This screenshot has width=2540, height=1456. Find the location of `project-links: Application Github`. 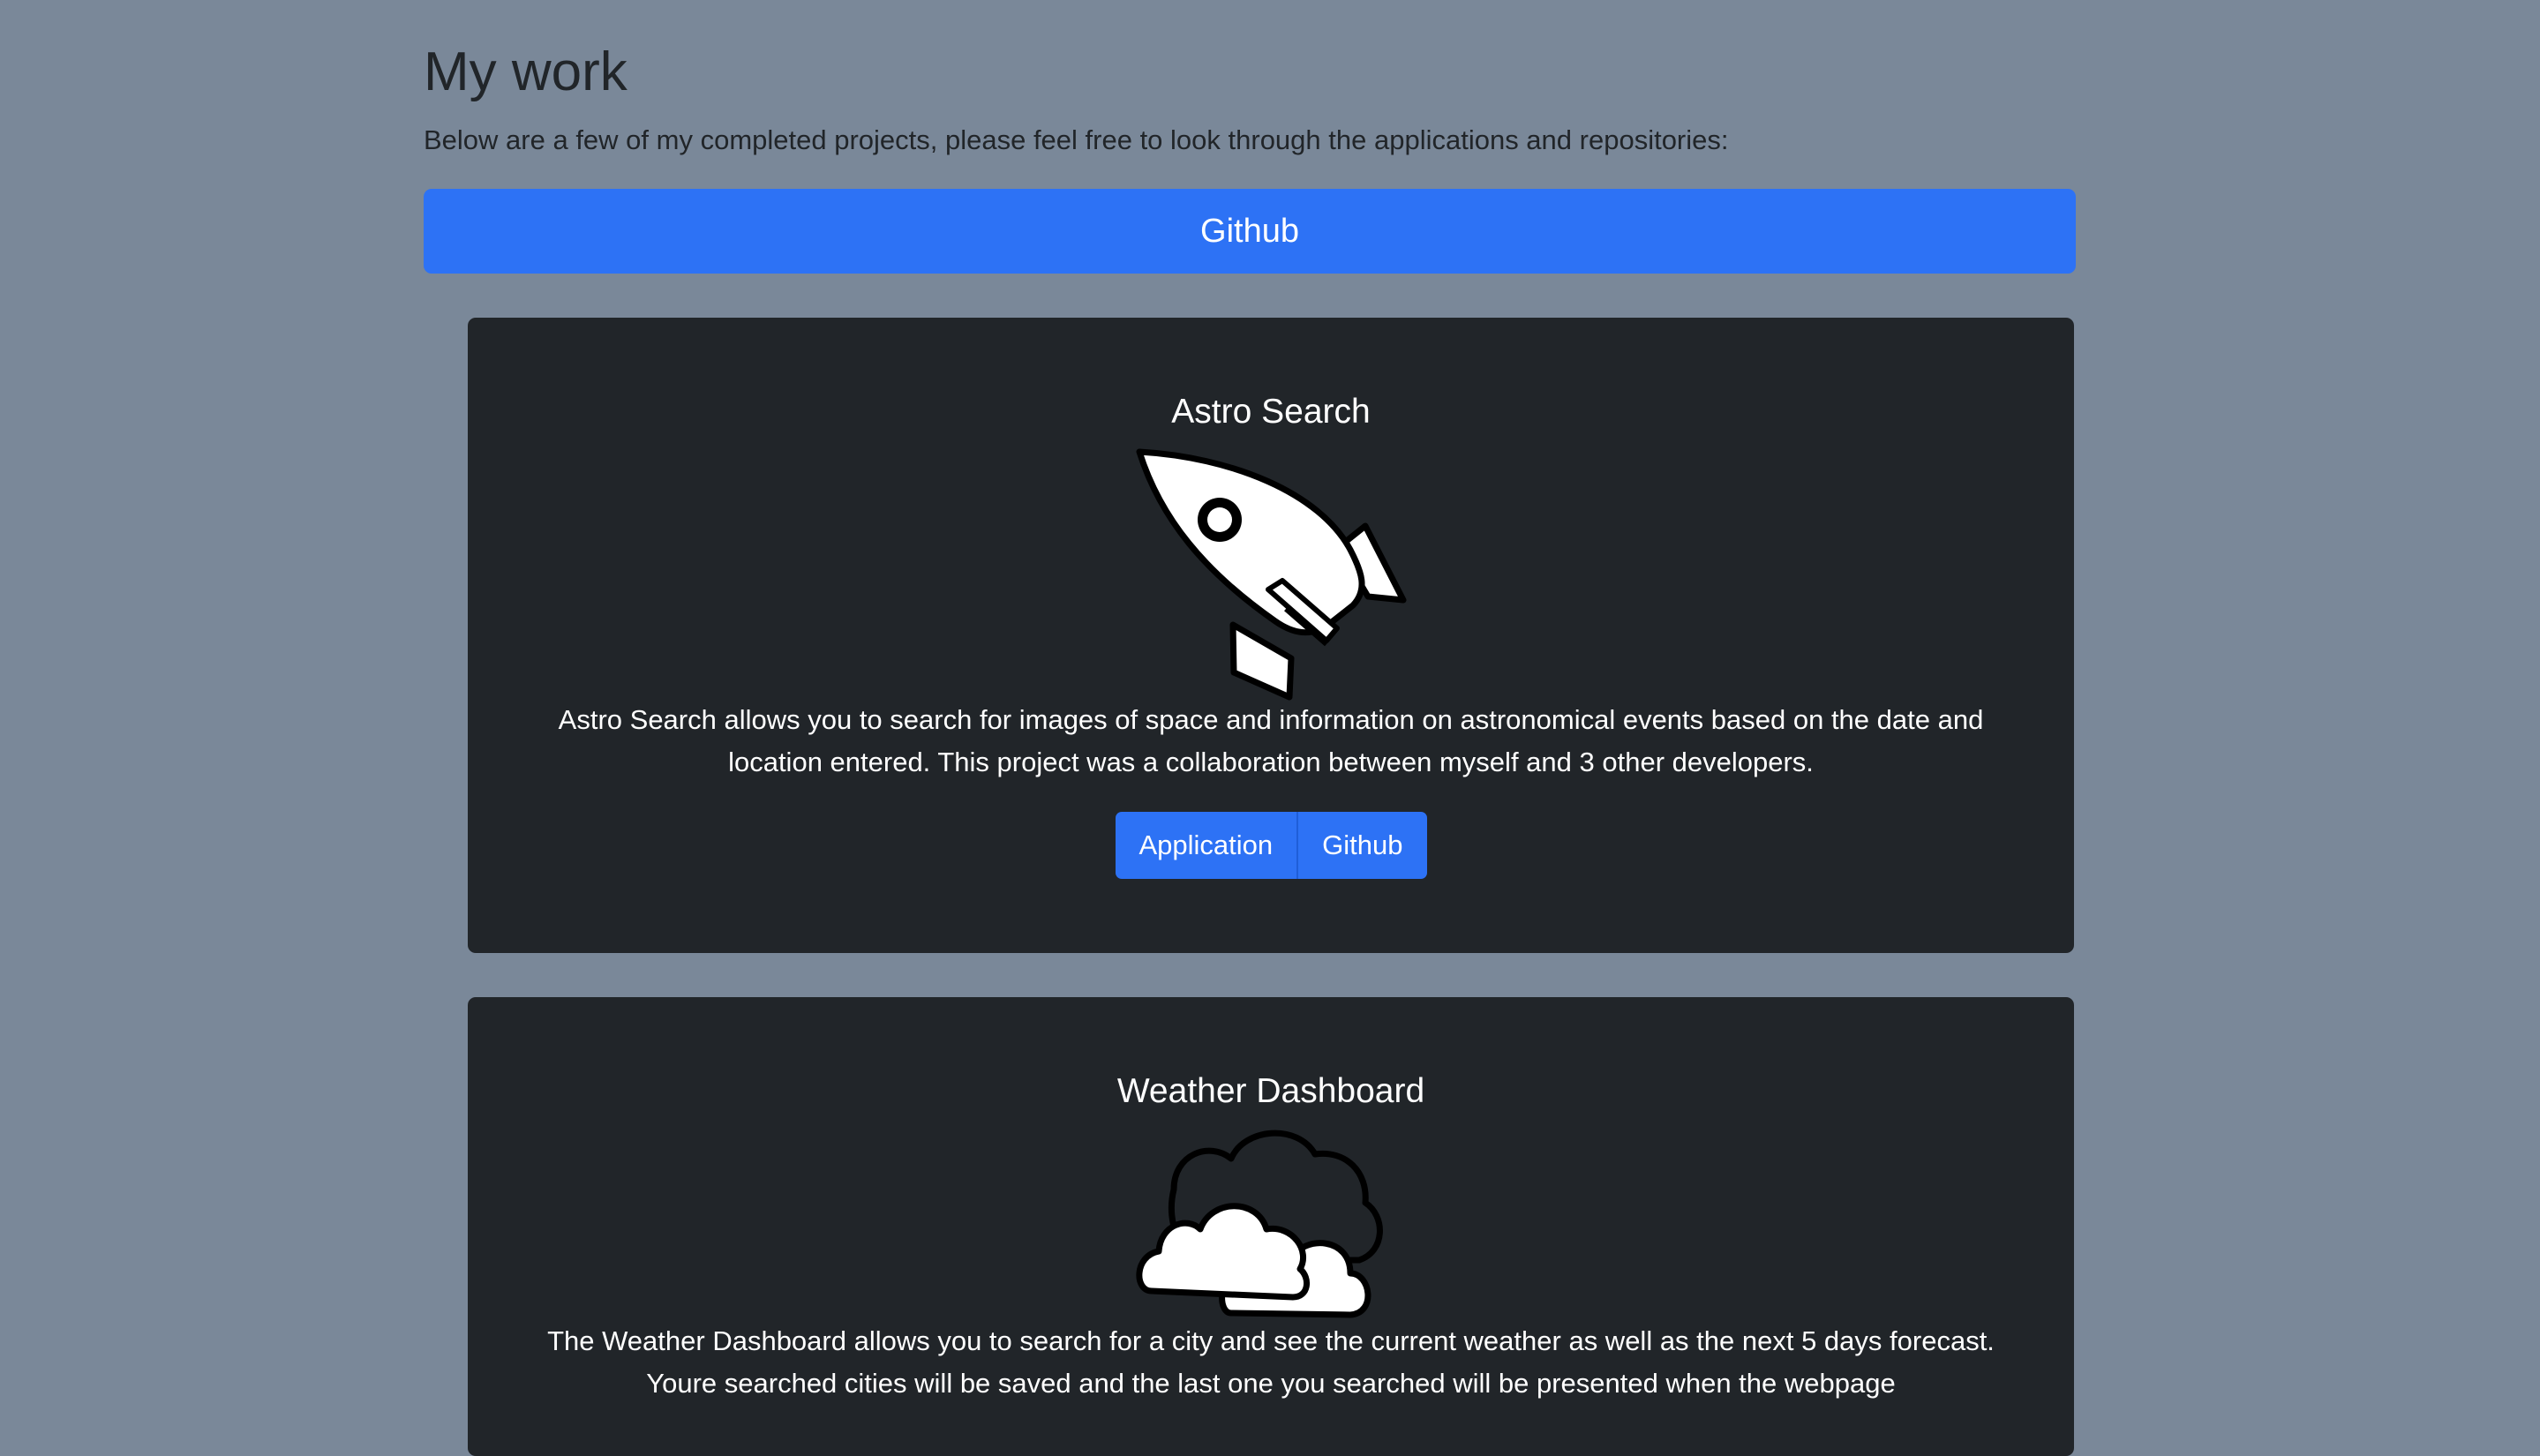

project-links: Application Github is located at coordinates (1271, 845).